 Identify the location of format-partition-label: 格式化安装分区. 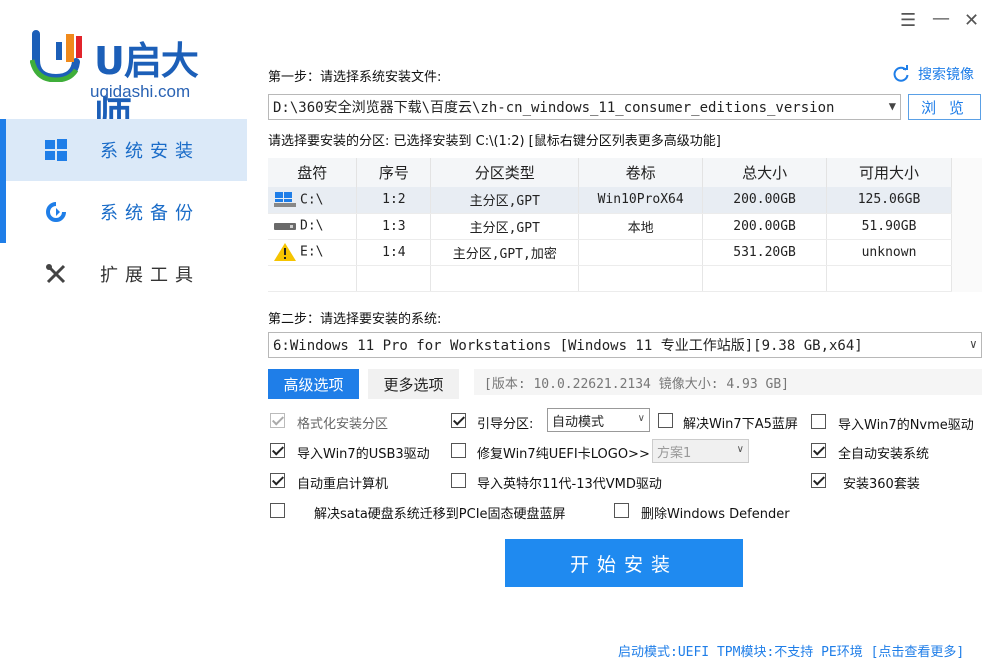
(343, 424).